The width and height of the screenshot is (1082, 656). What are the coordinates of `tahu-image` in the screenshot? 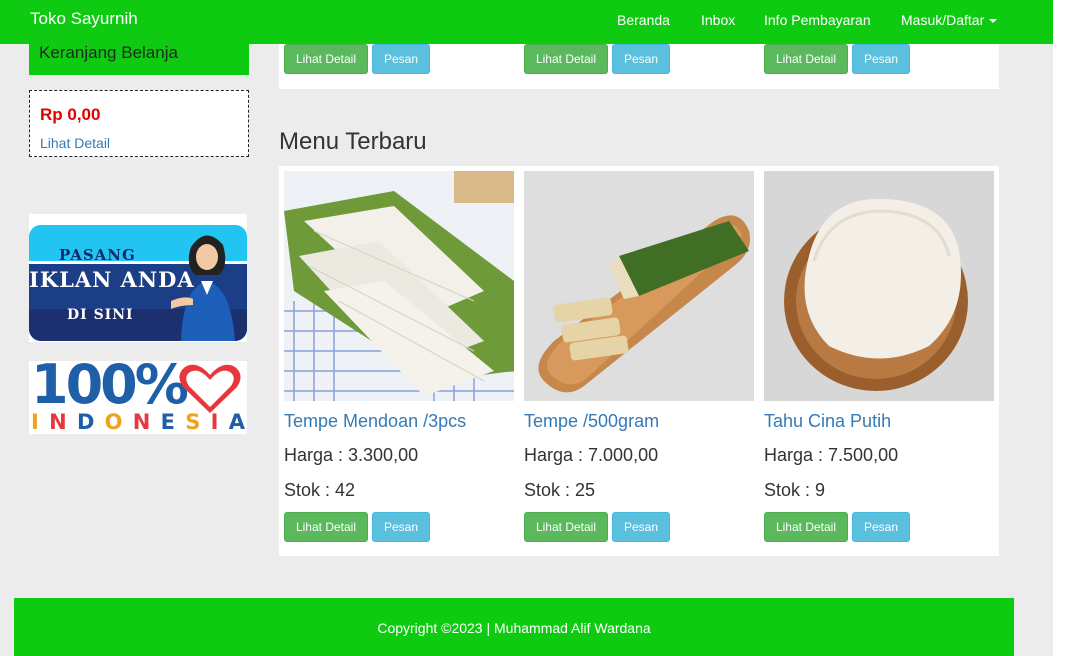 It's located at (879, 286).